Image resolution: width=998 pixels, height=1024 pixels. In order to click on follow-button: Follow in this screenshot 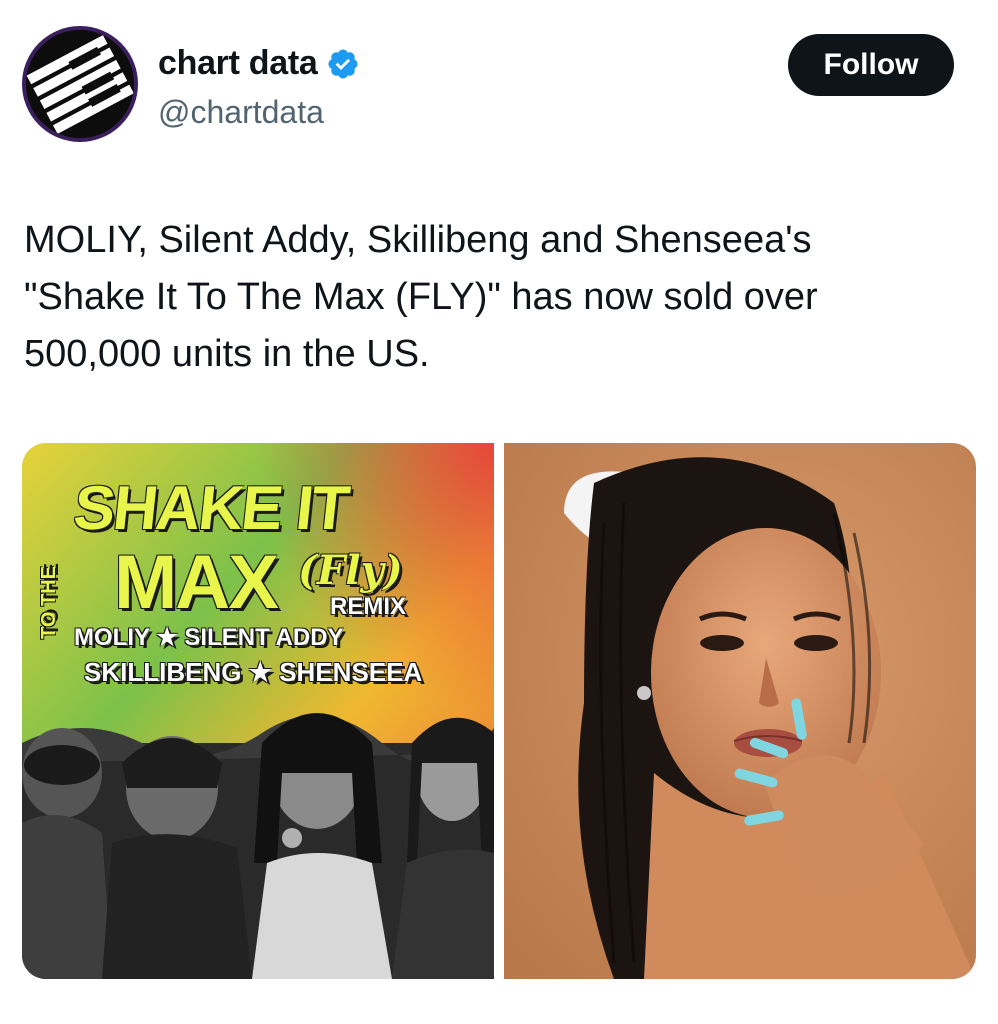, I will do `click(871, 65)`.